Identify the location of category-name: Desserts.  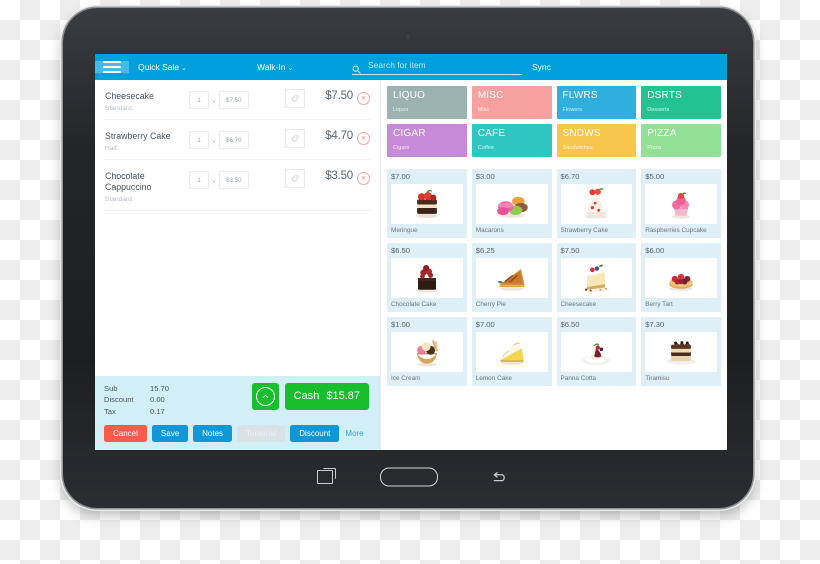
(658, 110).